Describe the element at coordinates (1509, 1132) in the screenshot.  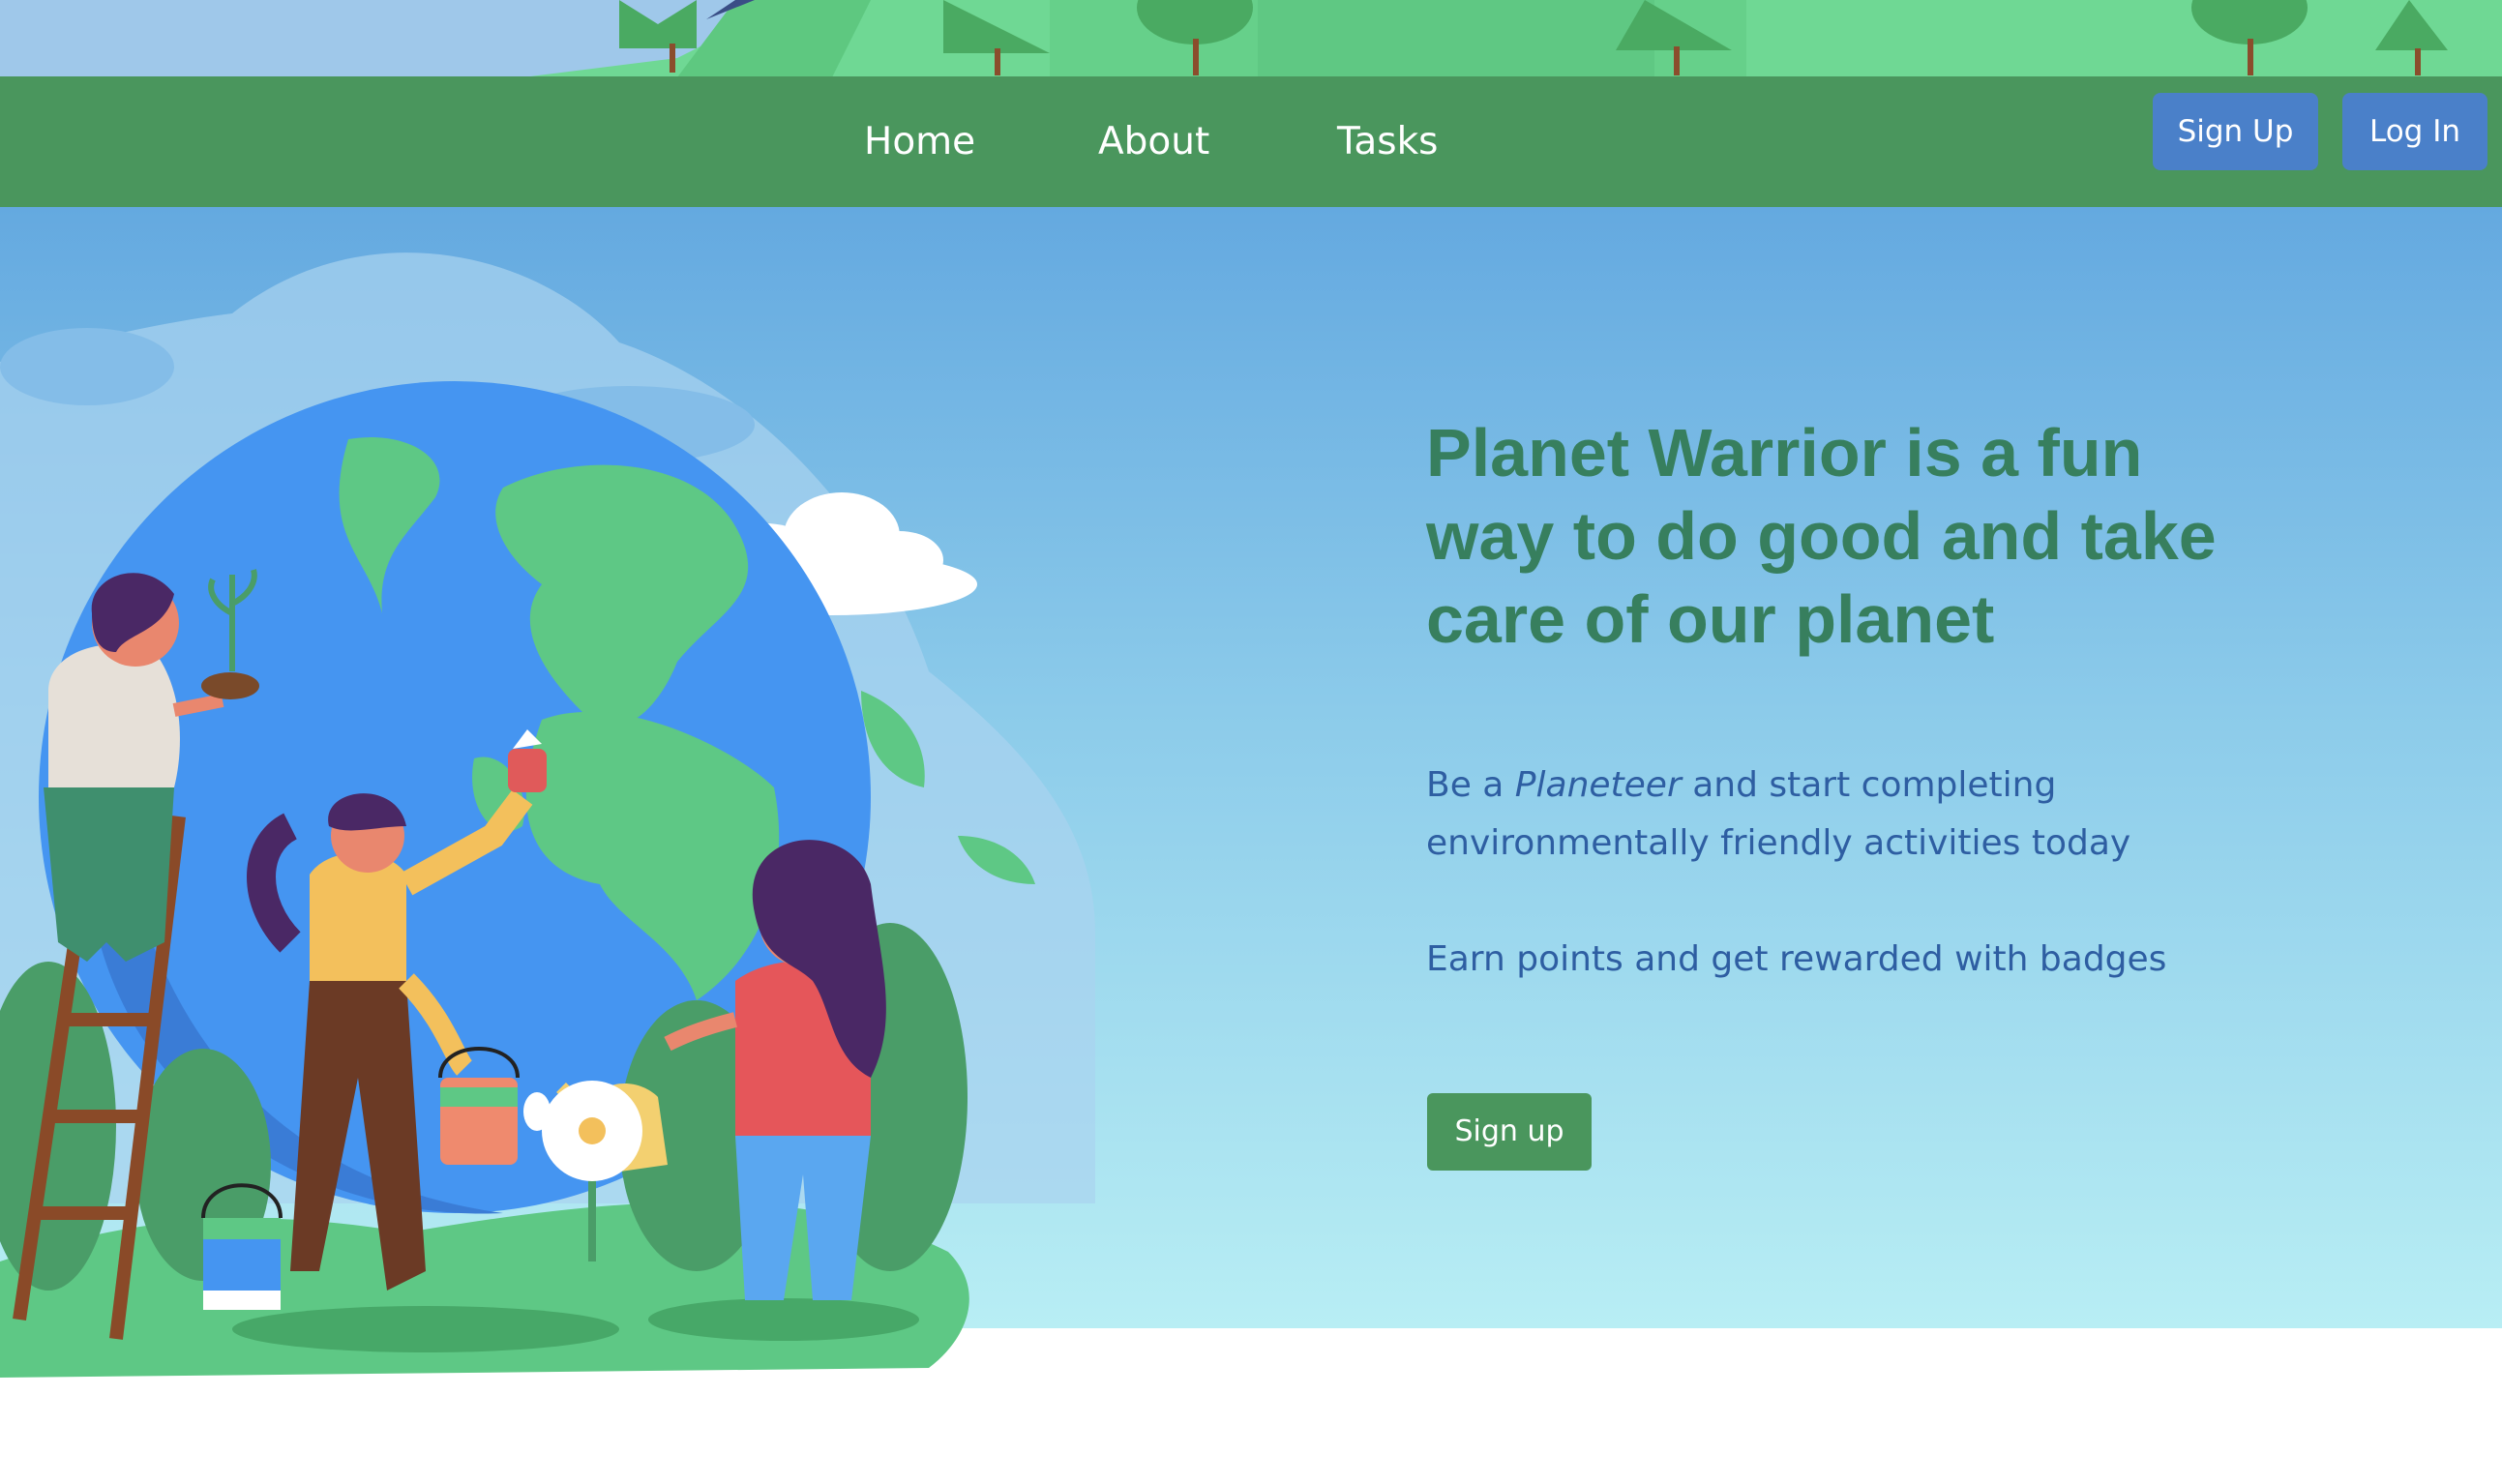
I see `hero-sign-up-button: Sign up` at that location.